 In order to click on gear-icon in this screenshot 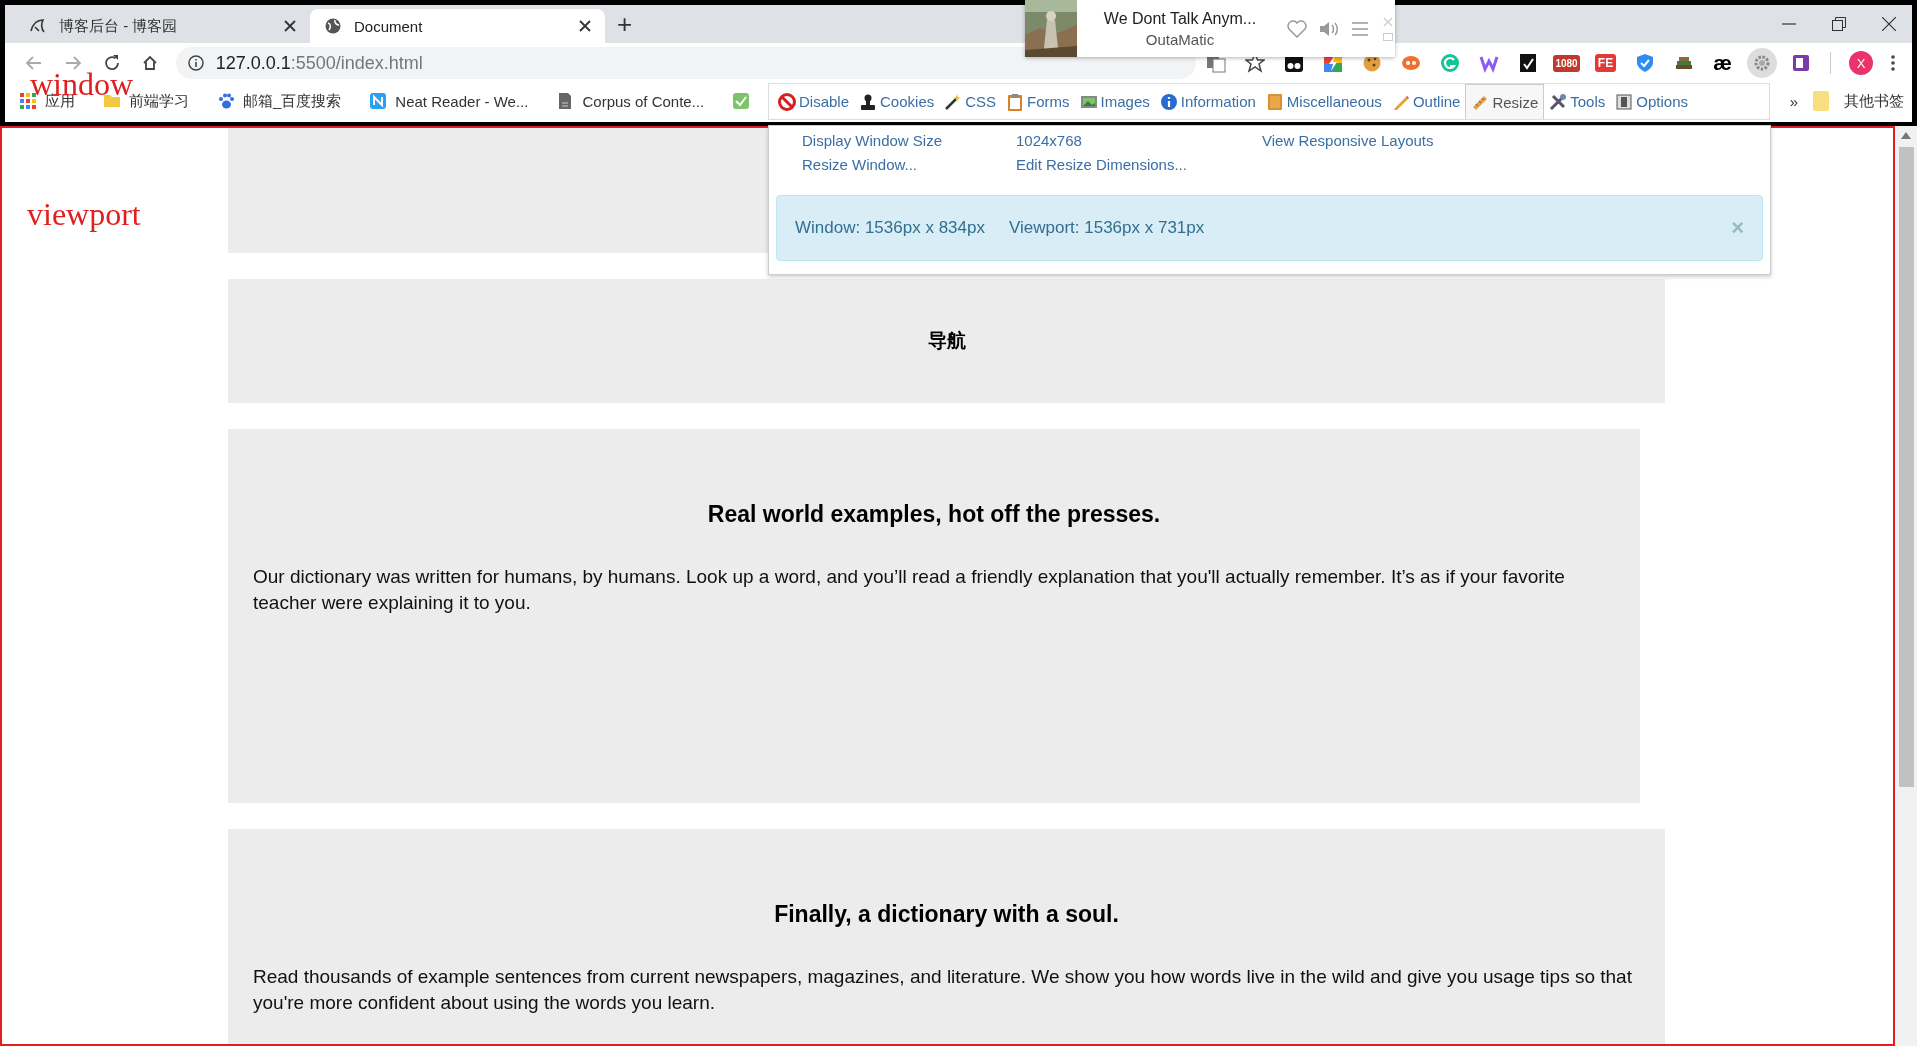, I will do `click(1761, 63)`.